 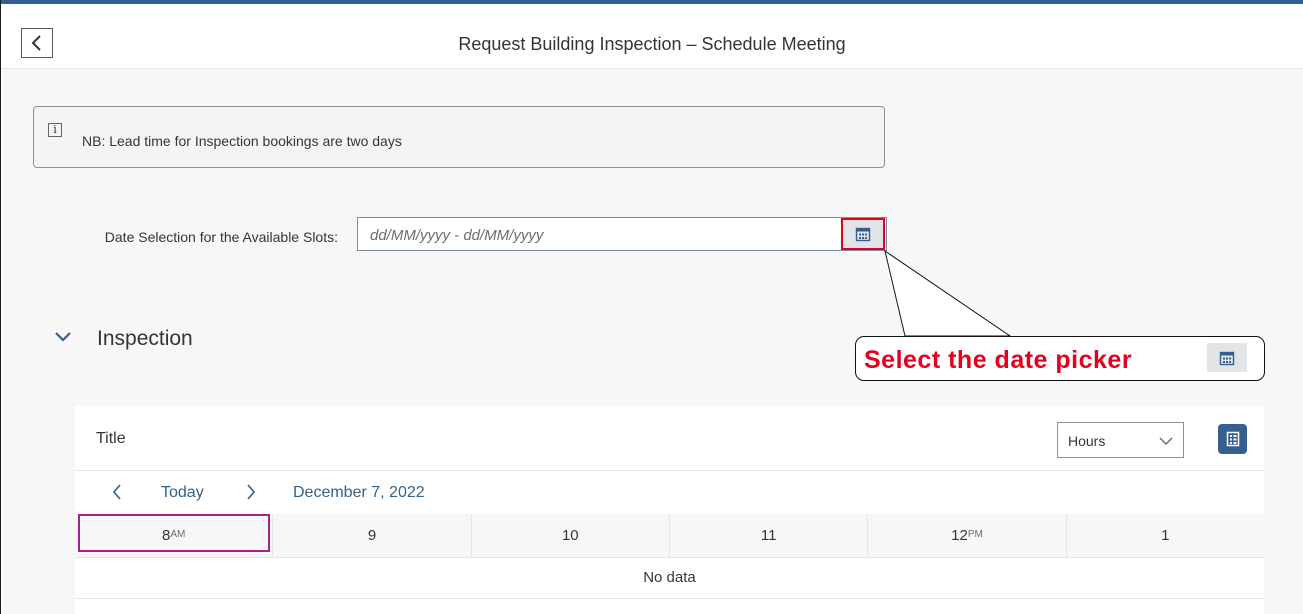 What do you see at coordinates (1087, 441) in the screenshot?
I see `view-select-value: Hours` at bounding box center [1087, 441].